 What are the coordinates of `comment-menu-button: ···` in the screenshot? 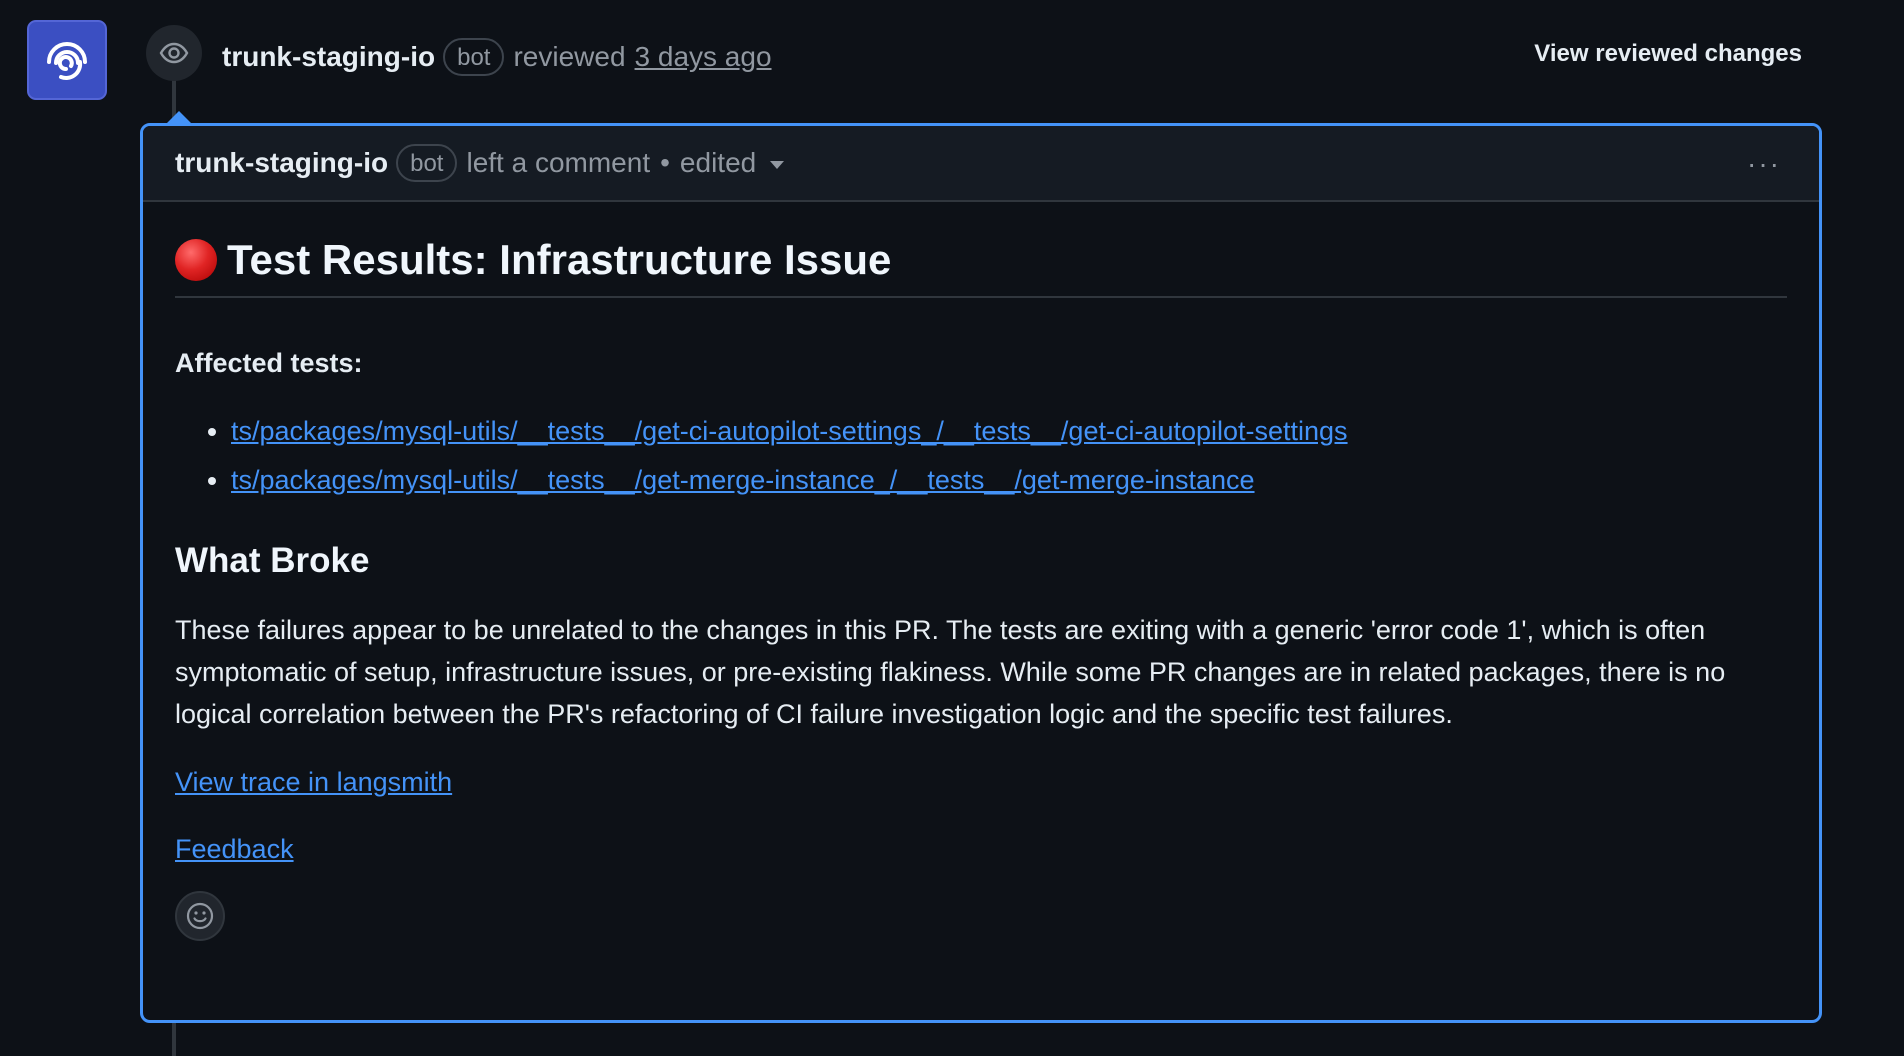 It's located at (1764, 164).